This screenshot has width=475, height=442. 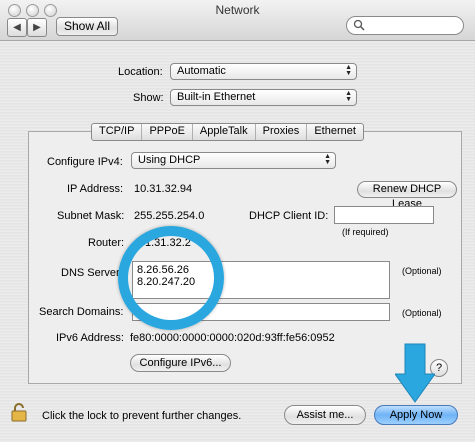 What do you see at coordinates (233, 160) in the screenshot?
I see `configure-ipv4-popup: Using DHCP ▲ ▼` at bounding box center [233, 160].